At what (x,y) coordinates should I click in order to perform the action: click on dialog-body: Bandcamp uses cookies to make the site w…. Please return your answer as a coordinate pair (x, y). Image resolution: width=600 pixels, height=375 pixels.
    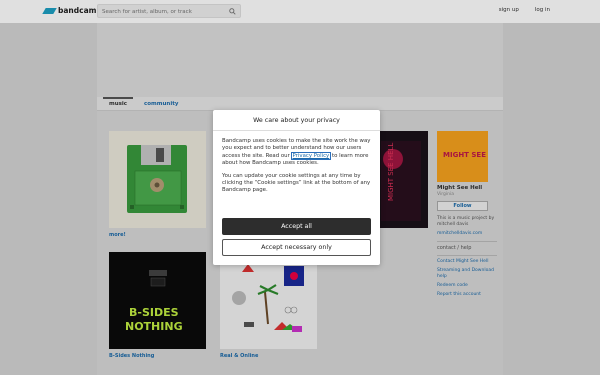
    Looking at the image, I should click on (296, 163).